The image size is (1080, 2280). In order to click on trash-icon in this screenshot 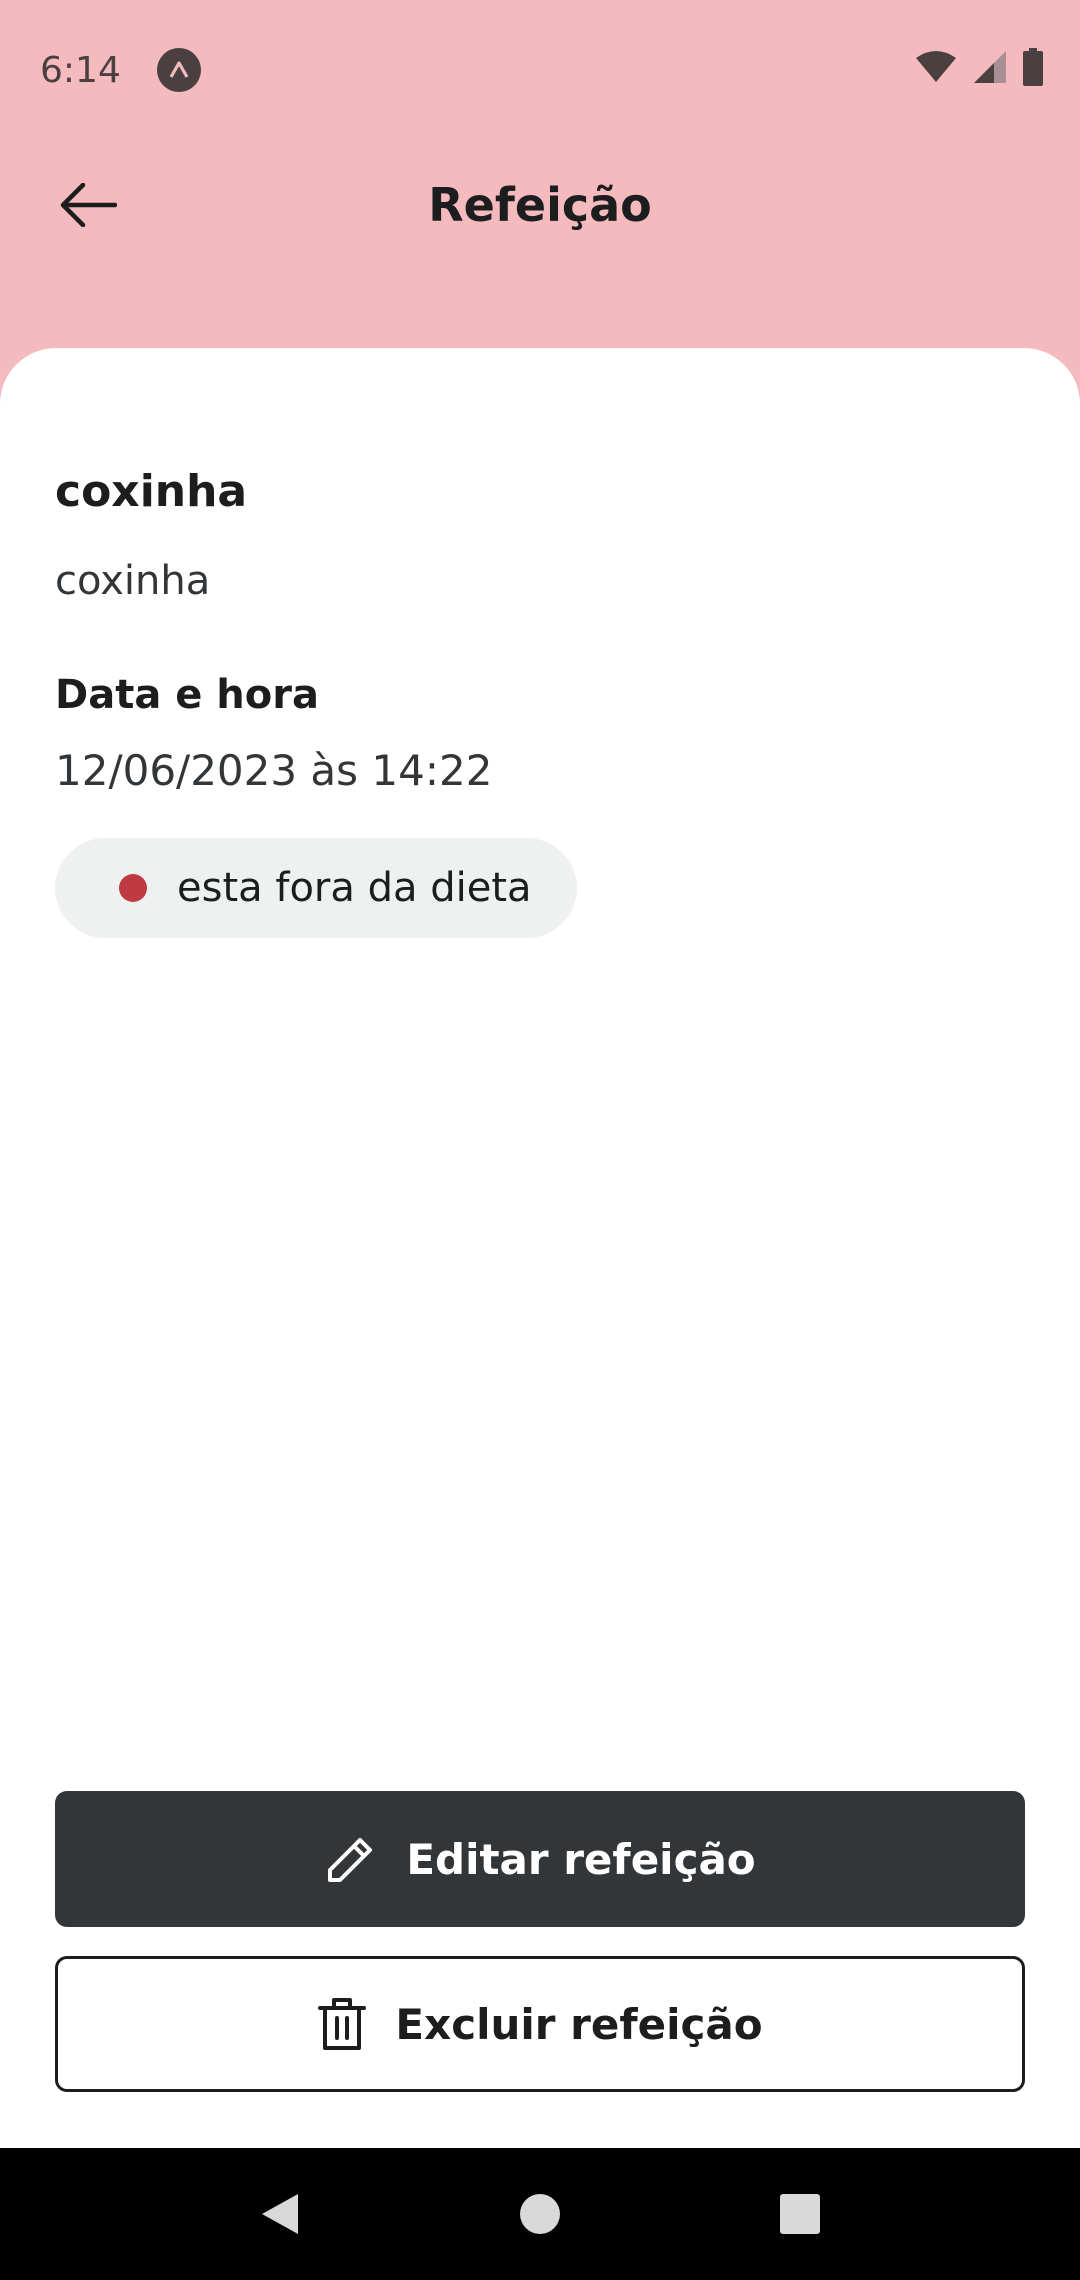, I will do `click(342, 2024)`.